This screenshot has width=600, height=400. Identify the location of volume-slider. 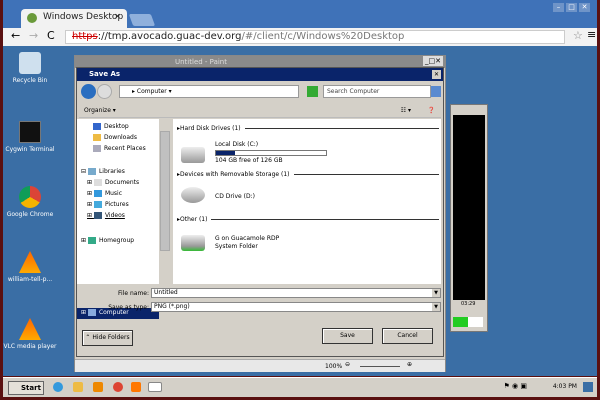
(468, 322).